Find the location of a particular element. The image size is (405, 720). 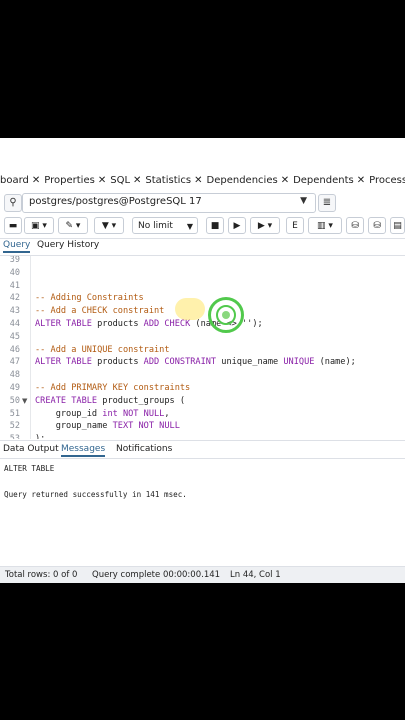

tab-dependents: Dependents ✕ is located at coordinates (329, 180).